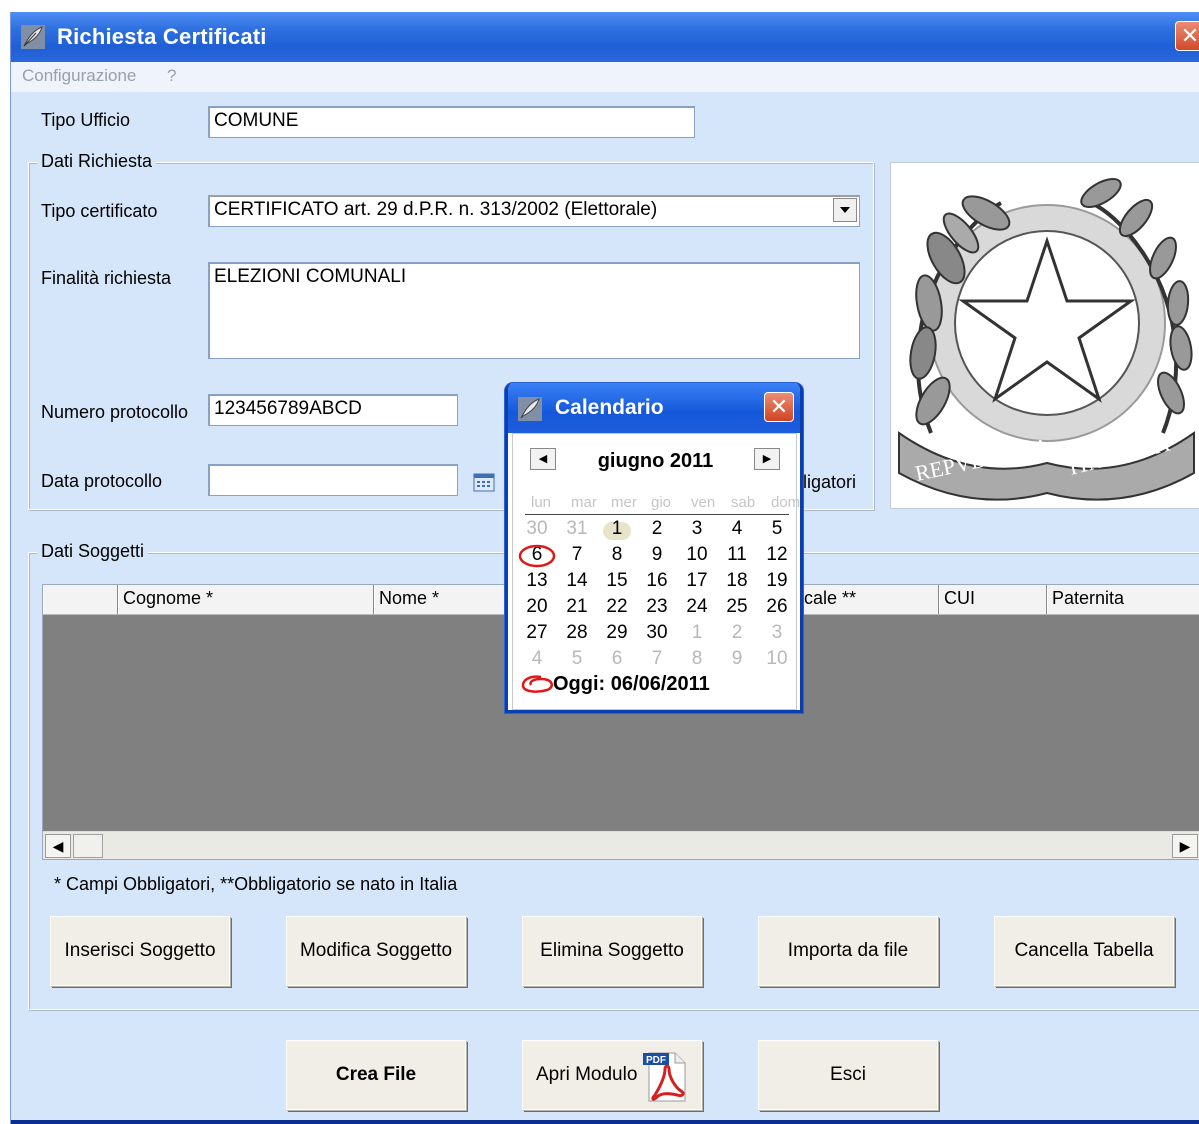 This screenshot has height=1124, width=1199. I want to click on pdf-badge-text: PDF, so click(656, 1060).